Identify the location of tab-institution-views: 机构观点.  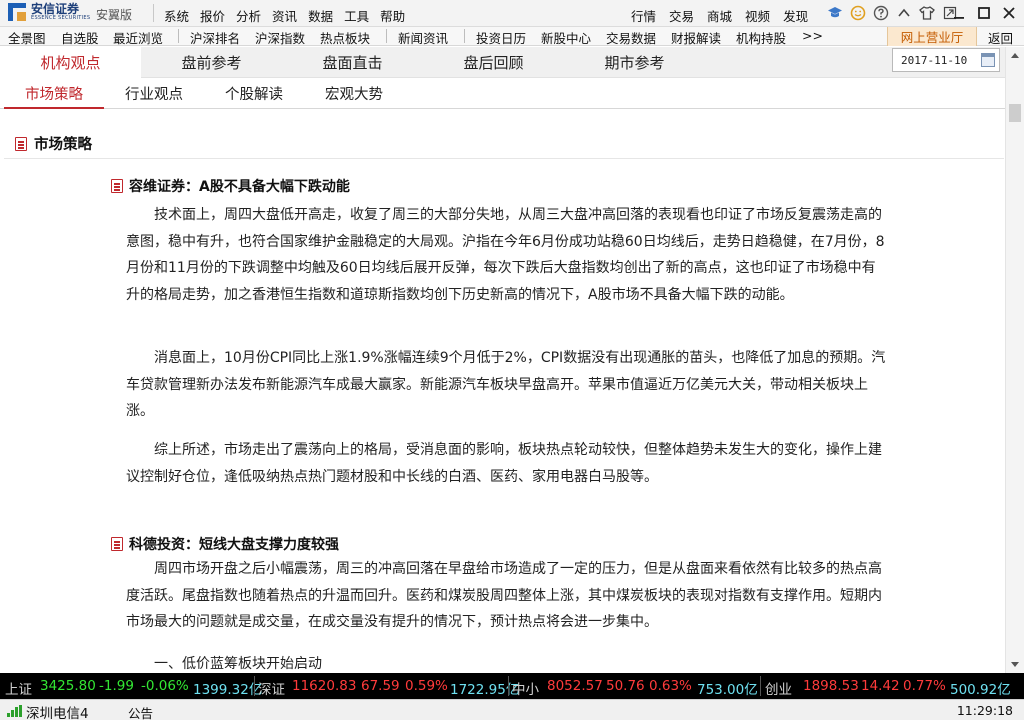
(70, 62).